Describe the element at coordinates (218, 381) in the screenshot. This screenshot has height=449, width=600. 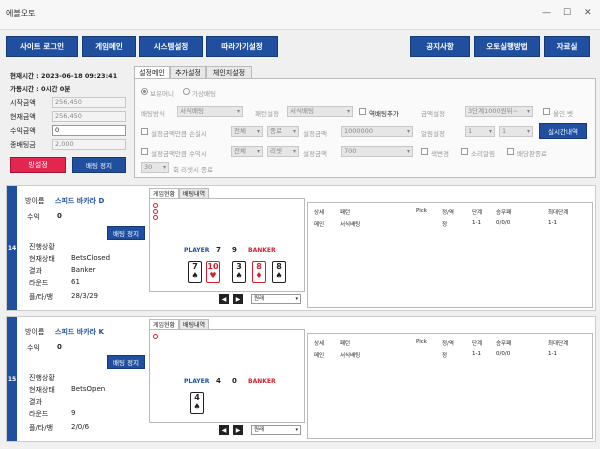
I see `player-score: 4` at that location.